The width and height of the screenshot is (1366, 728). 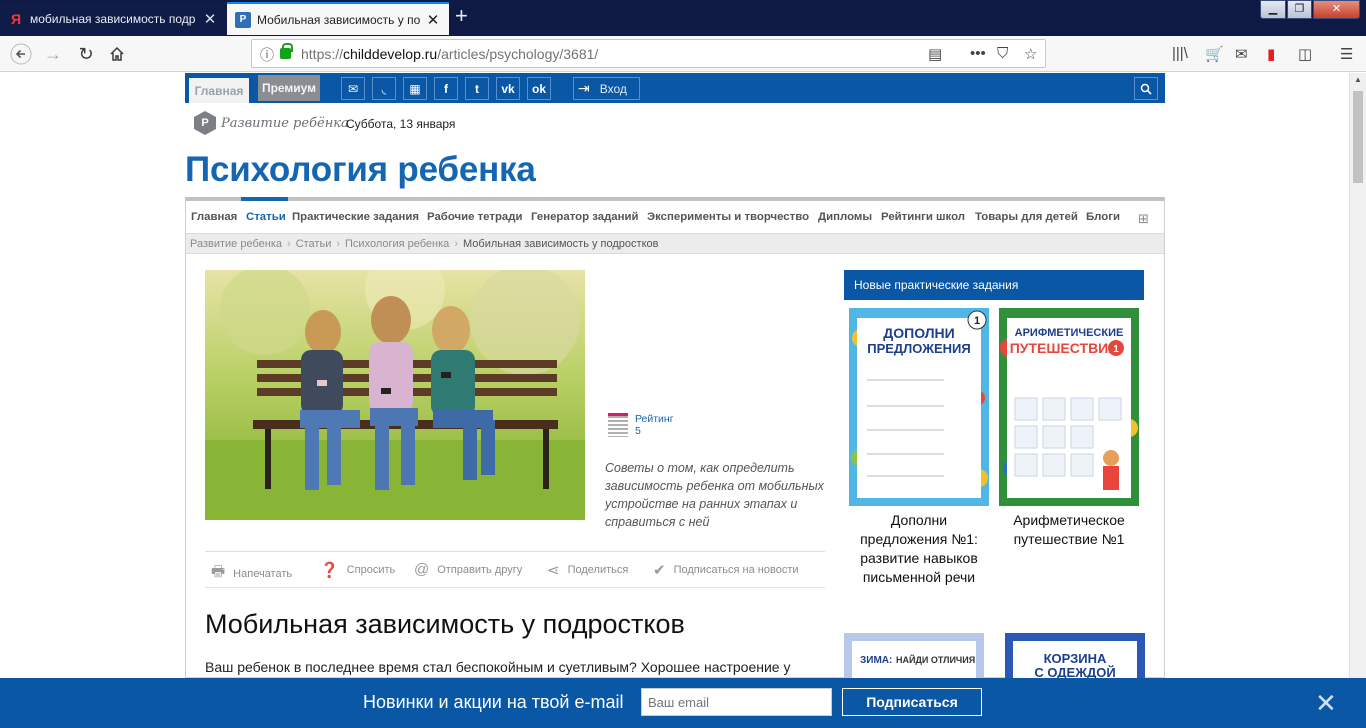 What do you see at coordinates (1026, 217) in the screenshot?
I see `menu-item-kids-goods: Товары для детей` at bounding box center [1026, 217].